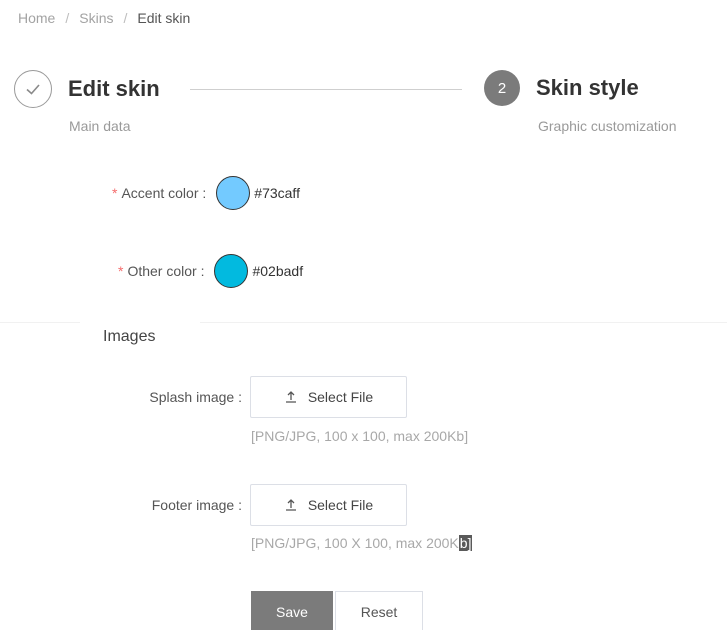 The height and width of the screenshot is (630, 727). Describe the element at coordinates (607, 126) in the screenshot. I see `step-description: Graphic customization` at that location.